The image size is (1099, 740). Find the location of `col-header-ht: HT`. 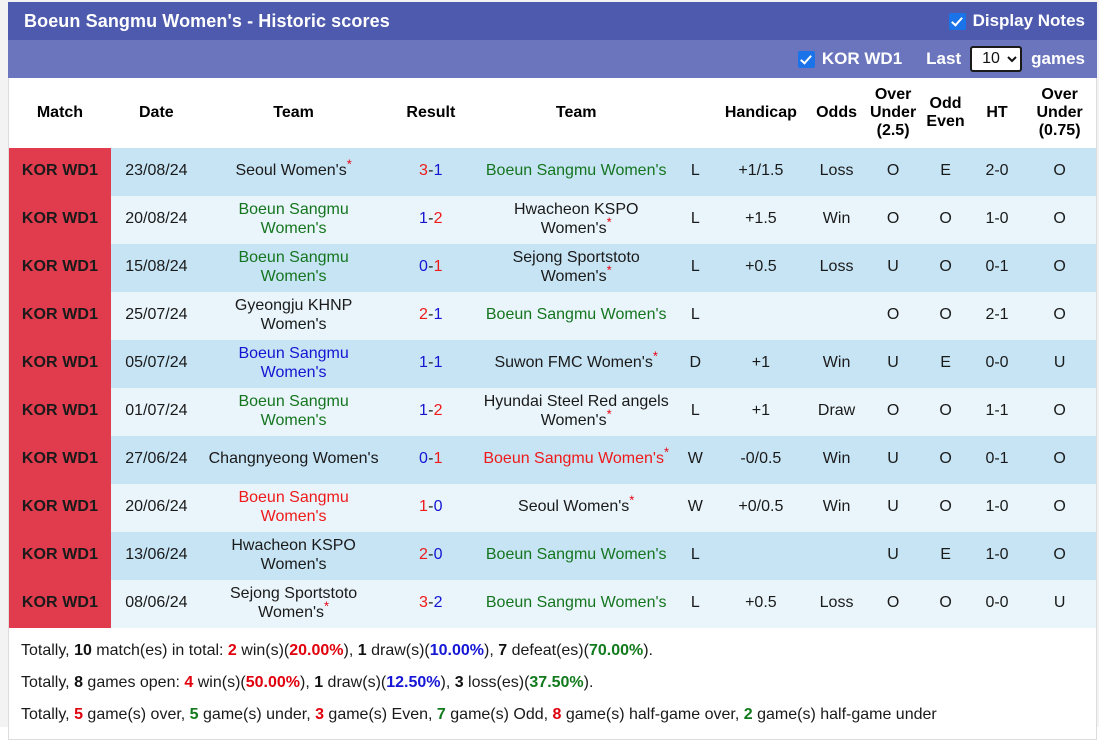

col-header-ht: HT is located at coordinates (997, 113).